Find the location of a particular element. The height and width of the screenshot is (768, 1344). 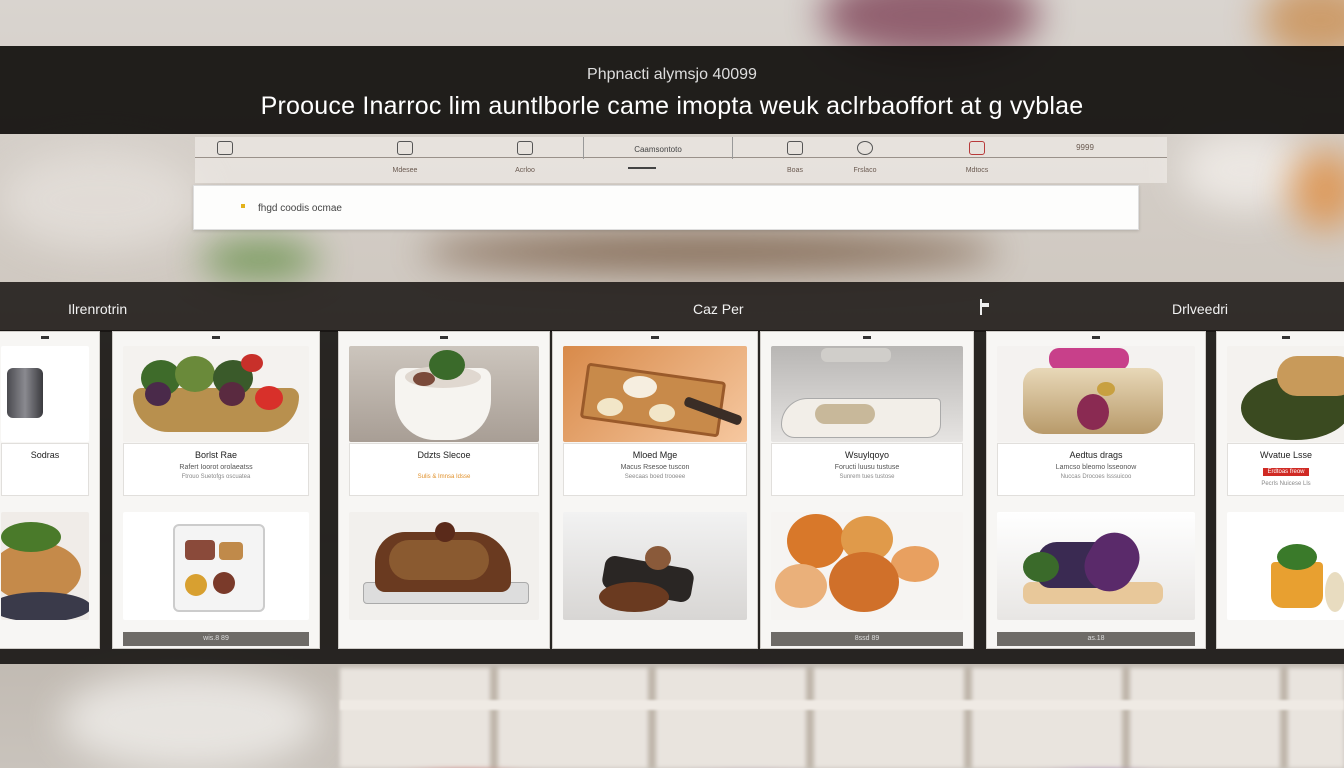

category-label: Frslaco is located at coordinates (865, 170).